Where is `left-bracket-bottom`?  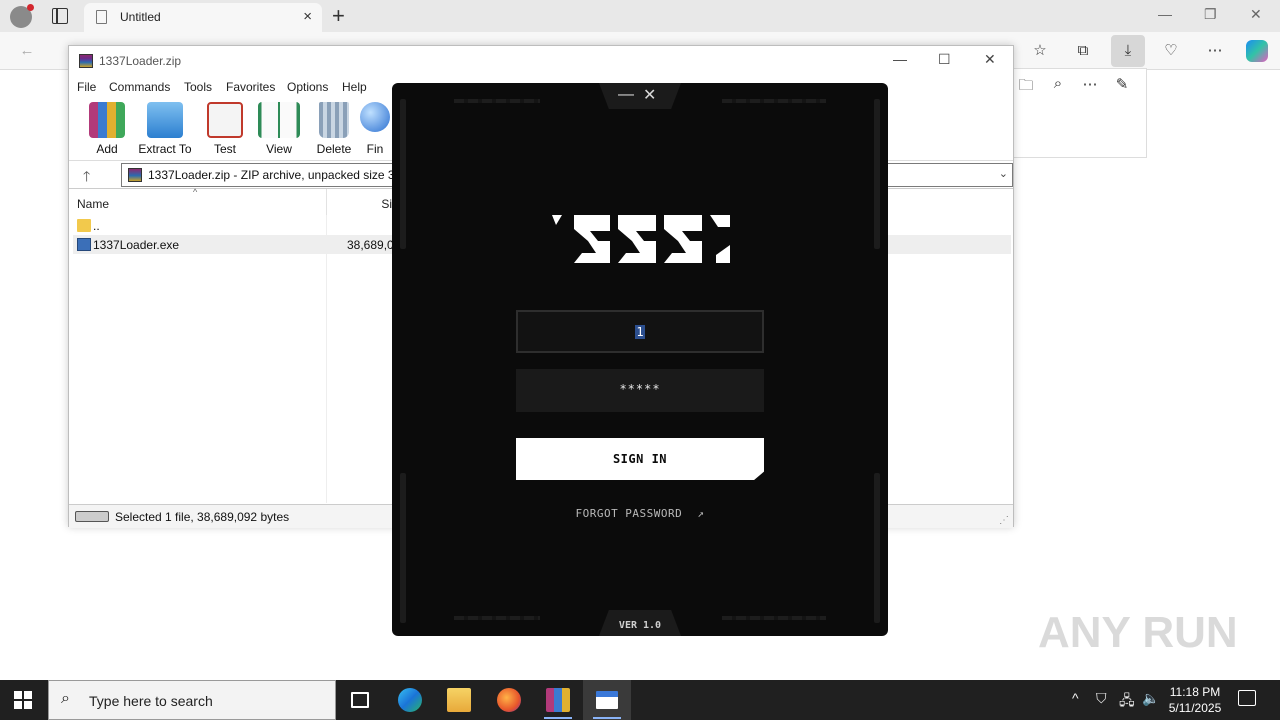
left-bracket-bottom is located at coordinates (403, 548).